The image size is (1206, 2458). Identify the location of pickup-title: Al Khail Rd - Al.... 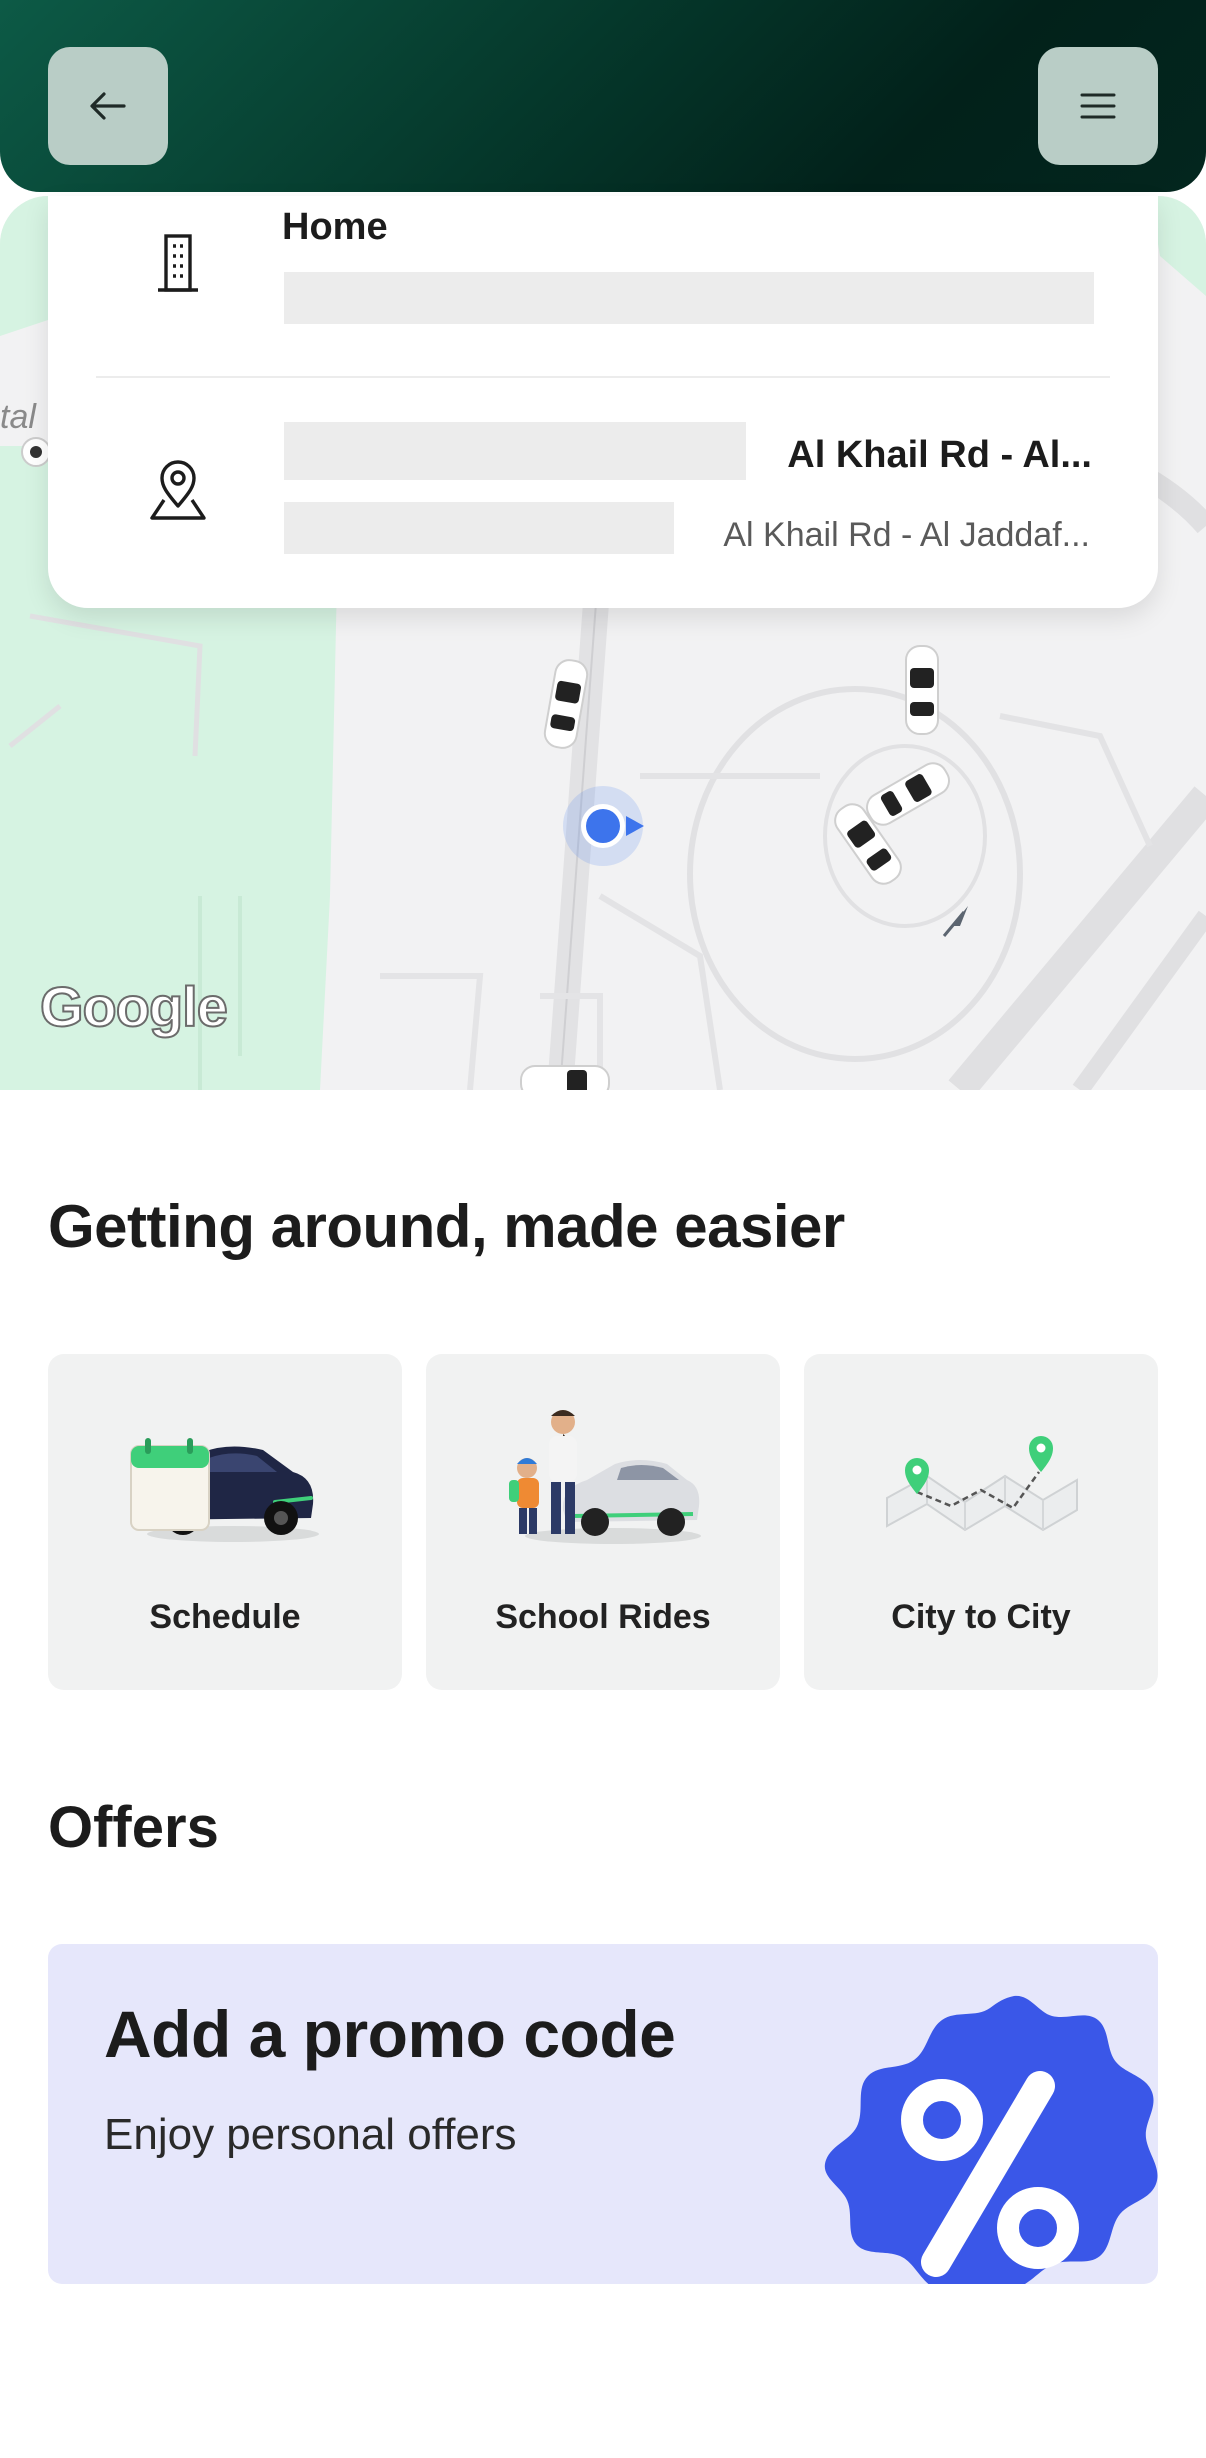
(939, 455).